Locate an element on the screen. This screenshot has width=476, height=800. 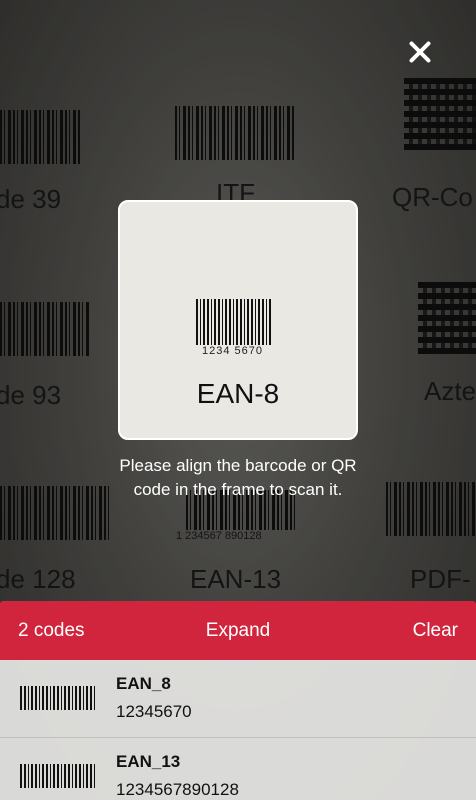
barcode-digits: 1234 5670 is located at coordinates (232, 351).